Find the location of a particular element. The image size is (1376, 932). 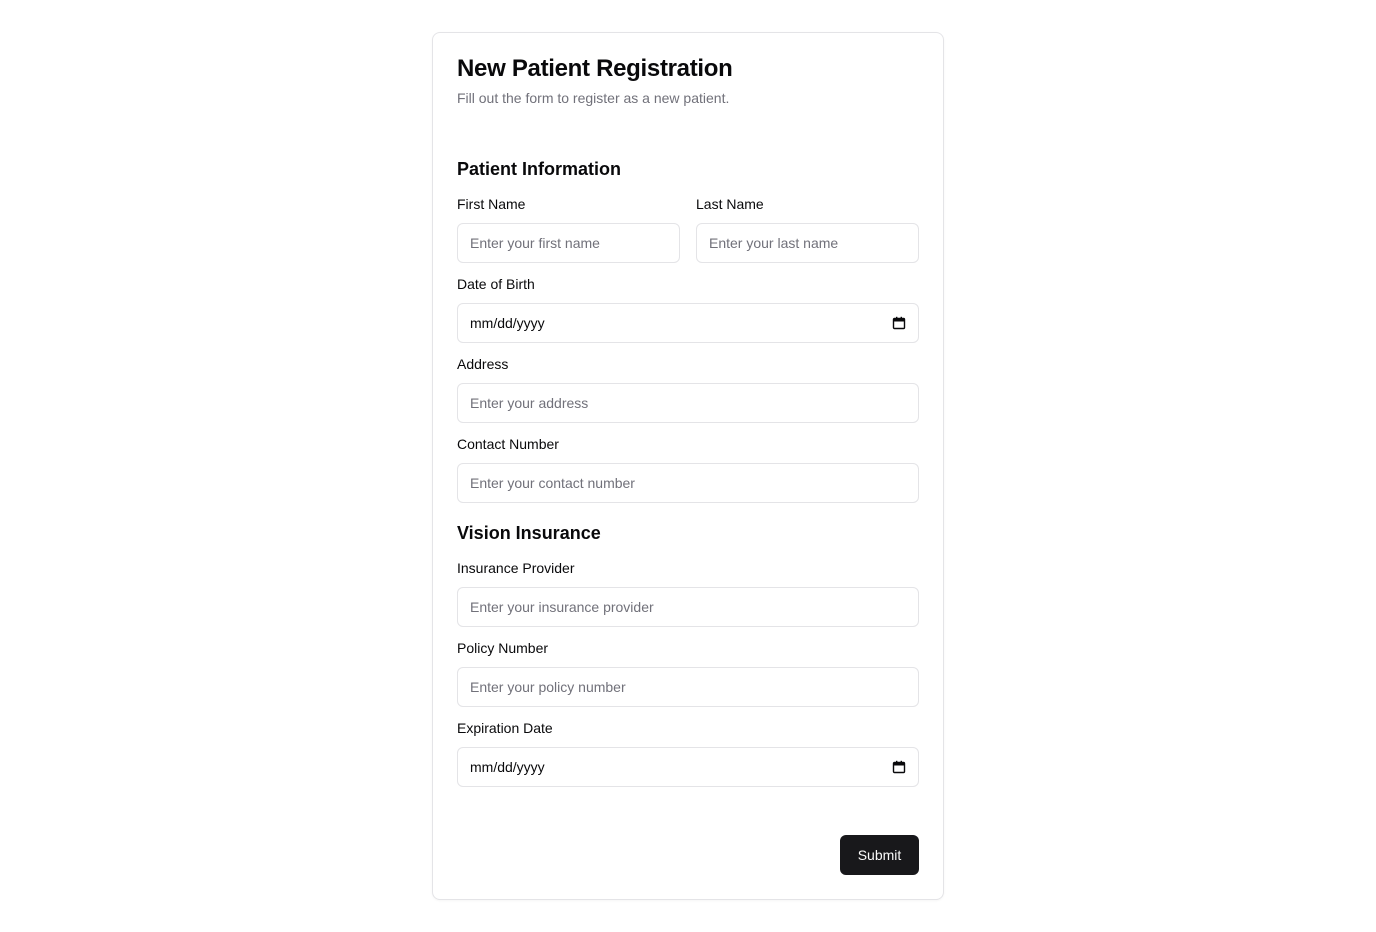

policy-number-input is located at coordinates (688, 687).